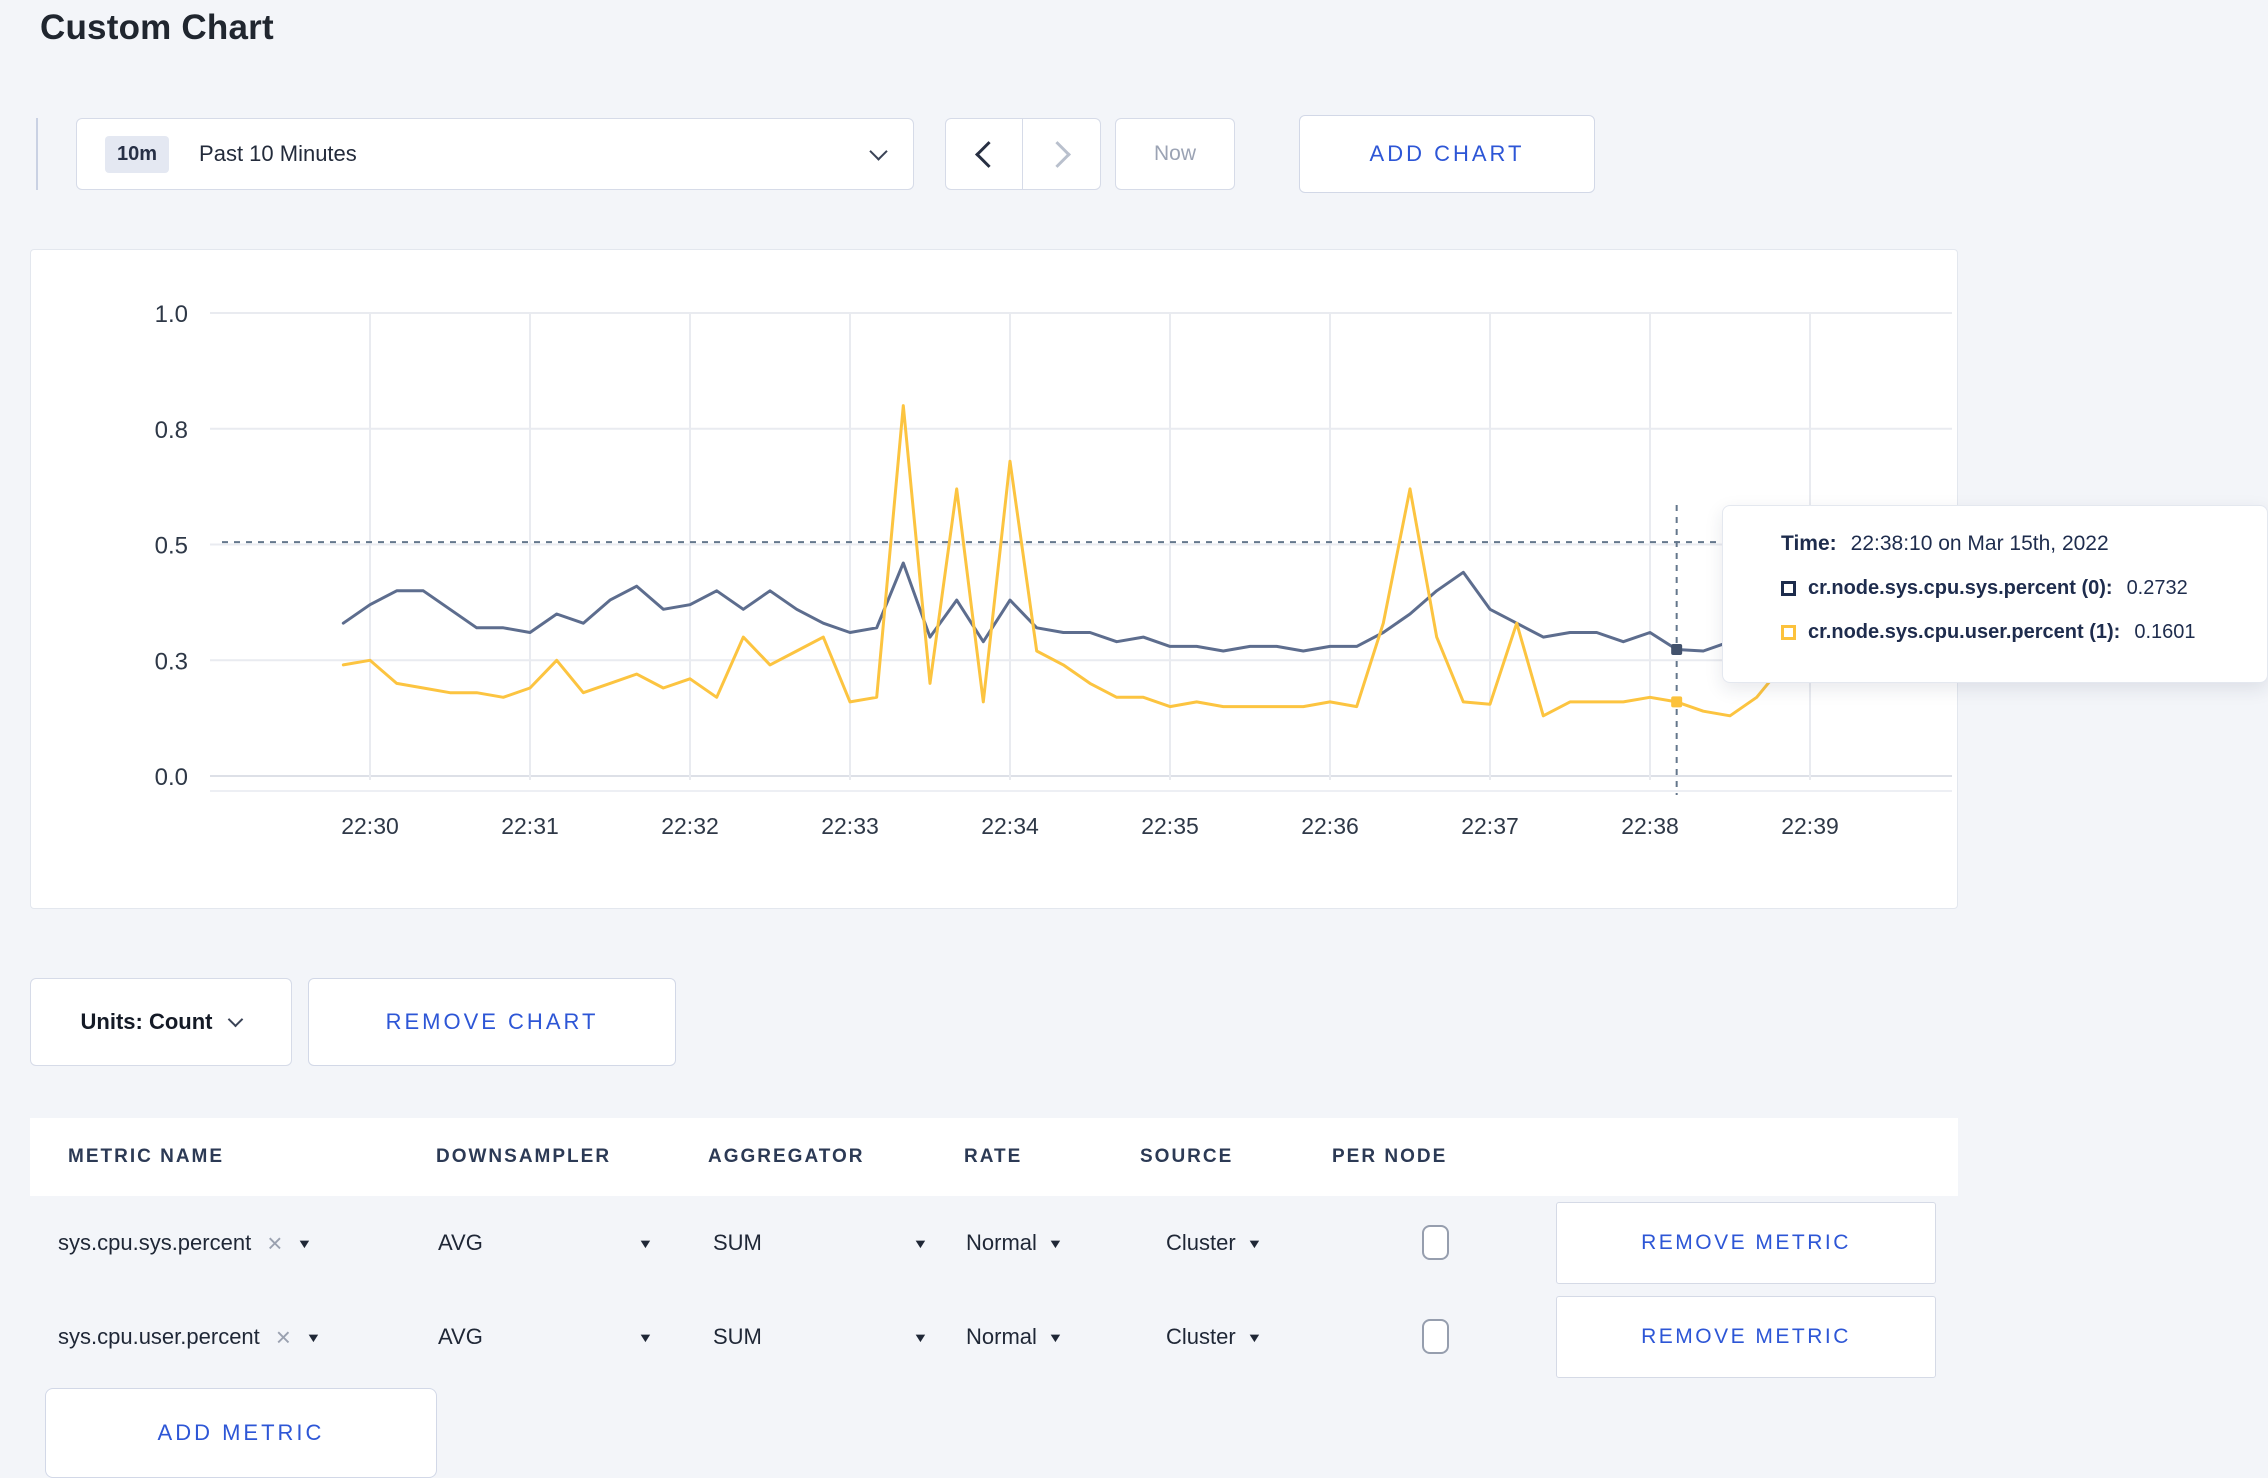 The image size is (2268, 1478). What do you see at coordinates (146, 1156) in the screenshot?
I see `col-header-metric-name: METRIC NAME` at bounding box center [146, 1156].